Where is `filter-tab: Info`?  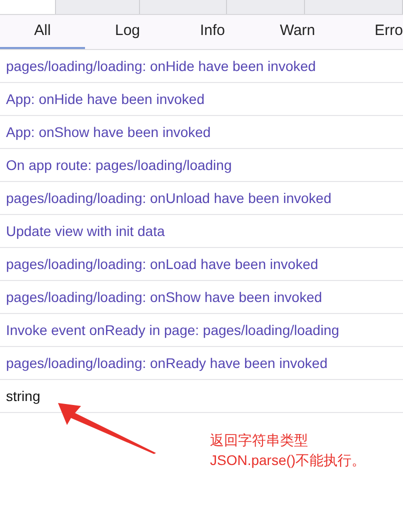 filter-tab: Info is located at coordinates (212, 32).